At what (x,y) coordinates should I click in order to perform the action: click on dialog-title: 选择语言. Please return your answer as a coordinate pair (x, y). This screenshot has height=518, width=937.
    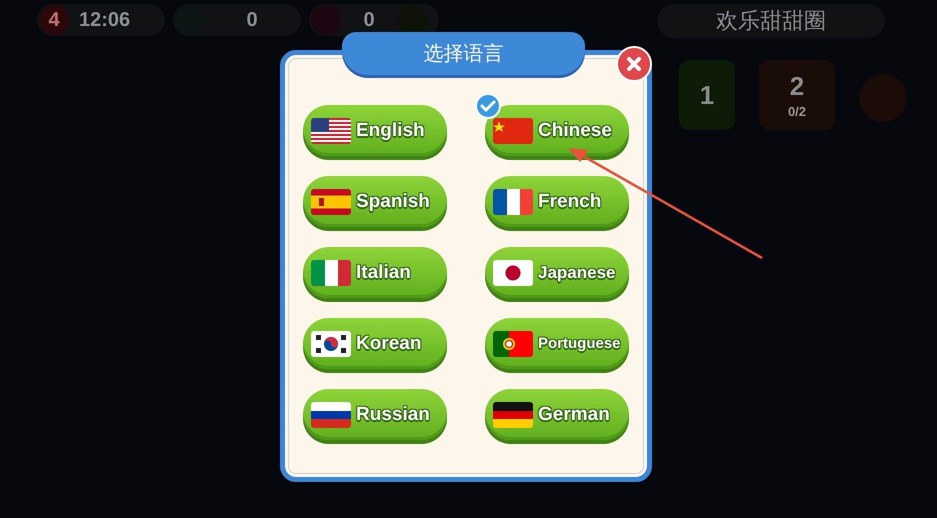
    Looking at the image, I should click on (463, 53).